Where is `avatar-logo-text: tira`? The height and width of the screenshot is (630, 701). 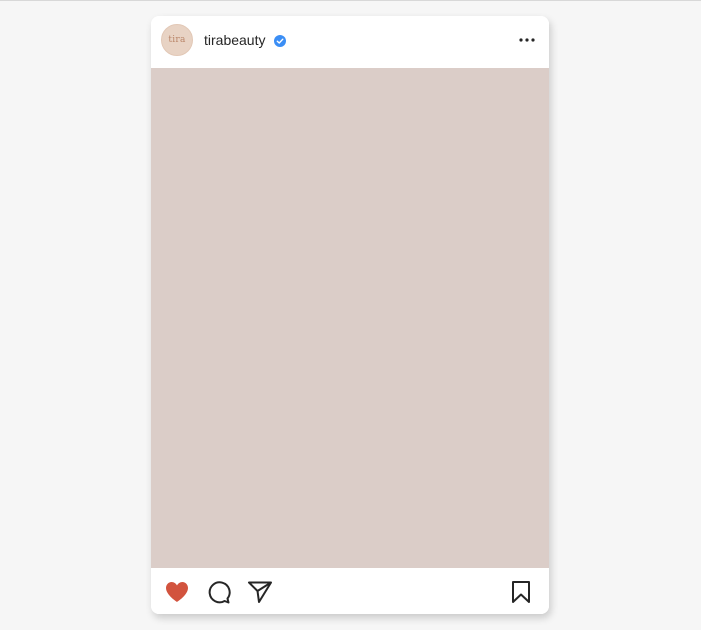
avatar-logo-text: tira is located at coordinates (177, 40).